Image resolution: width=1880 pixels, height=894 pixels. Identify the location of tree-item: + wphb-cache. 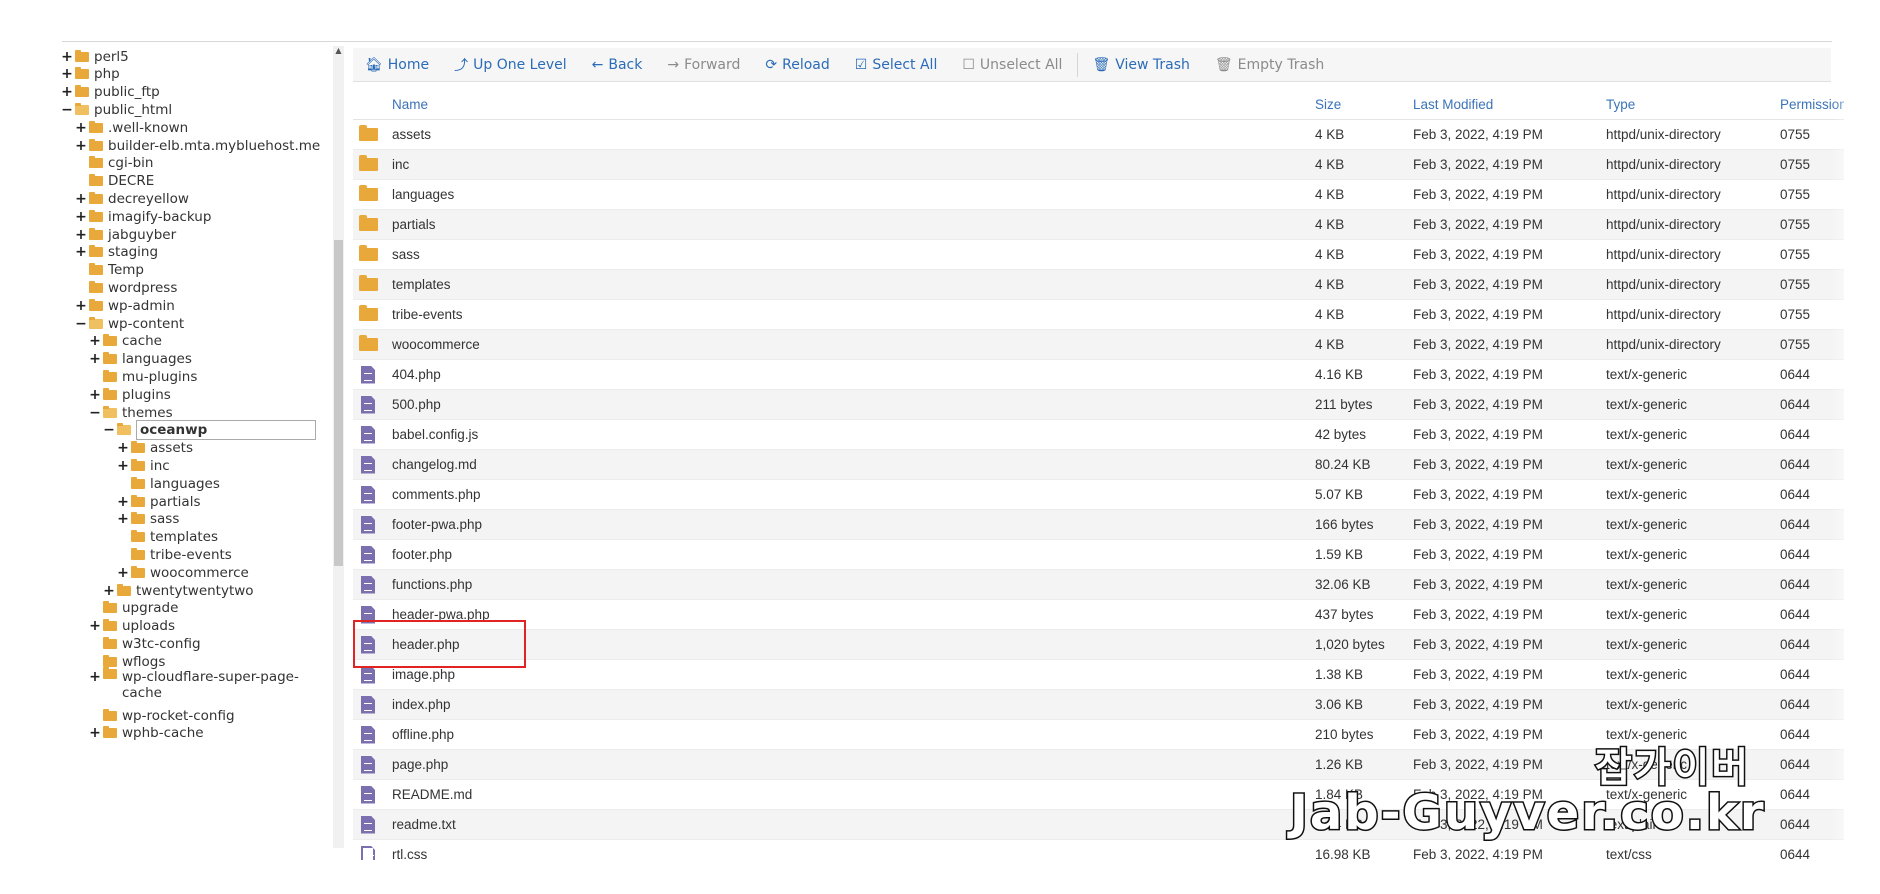
(145, 733).